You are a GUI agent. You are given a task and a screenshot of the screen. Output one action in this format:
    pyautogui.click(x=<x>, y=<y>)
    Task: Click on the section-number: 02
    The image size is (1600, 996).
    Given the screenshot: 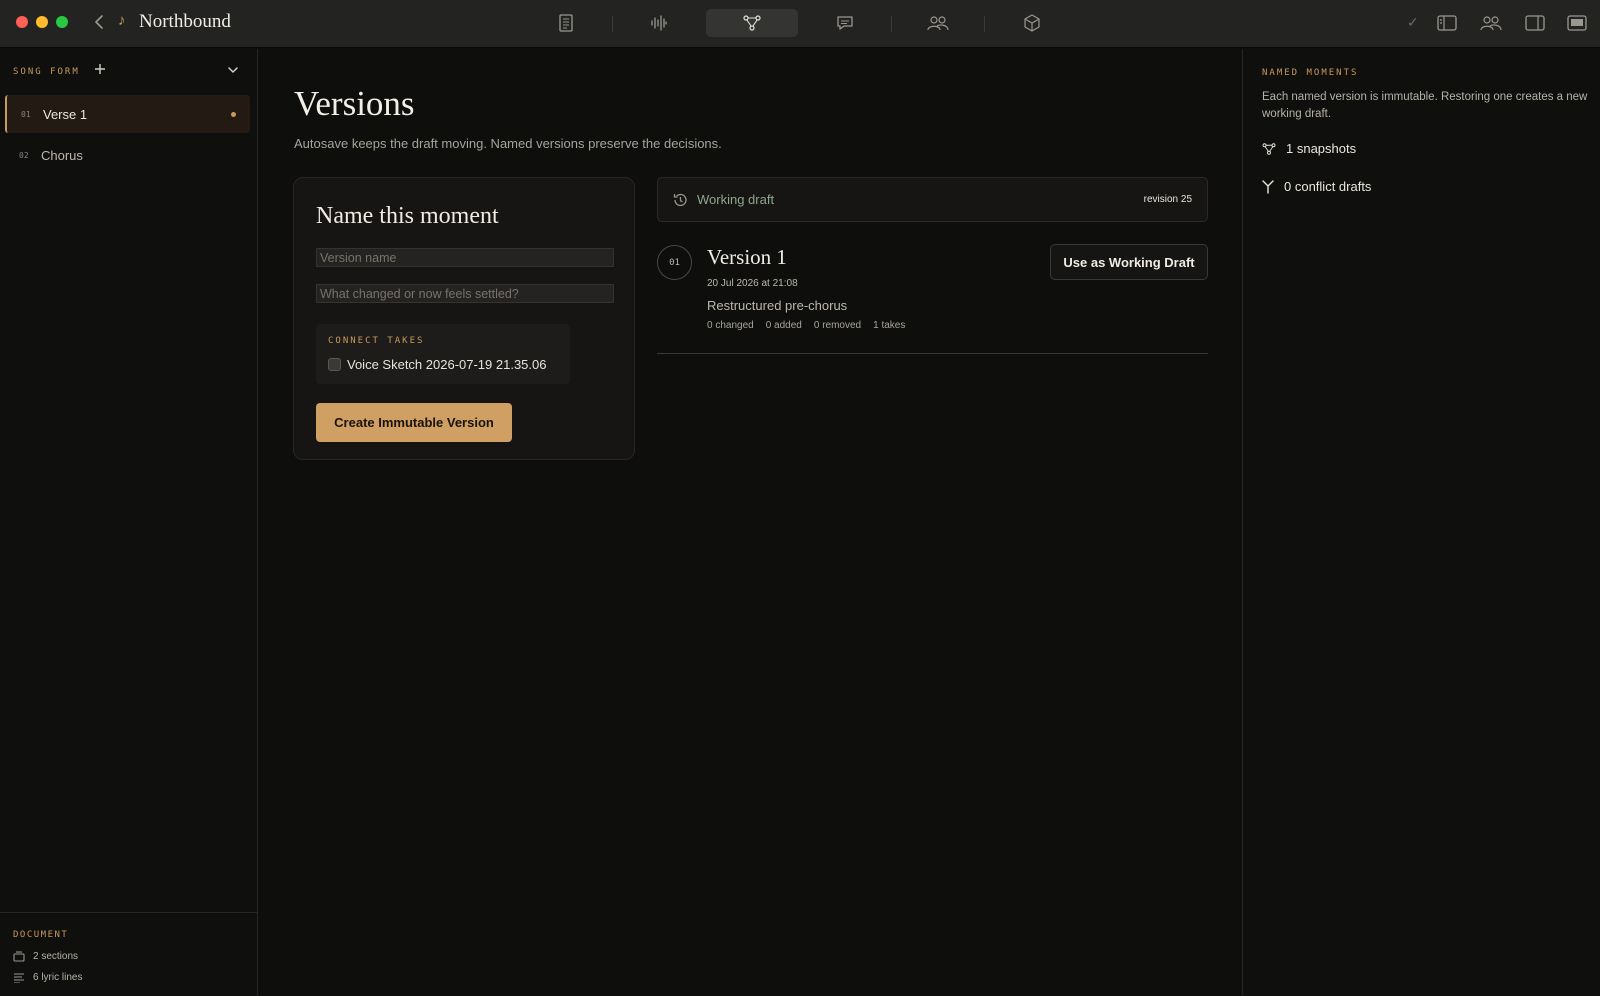 What is the action you would take?
    pyautogui.click(x=24, y=155)
    